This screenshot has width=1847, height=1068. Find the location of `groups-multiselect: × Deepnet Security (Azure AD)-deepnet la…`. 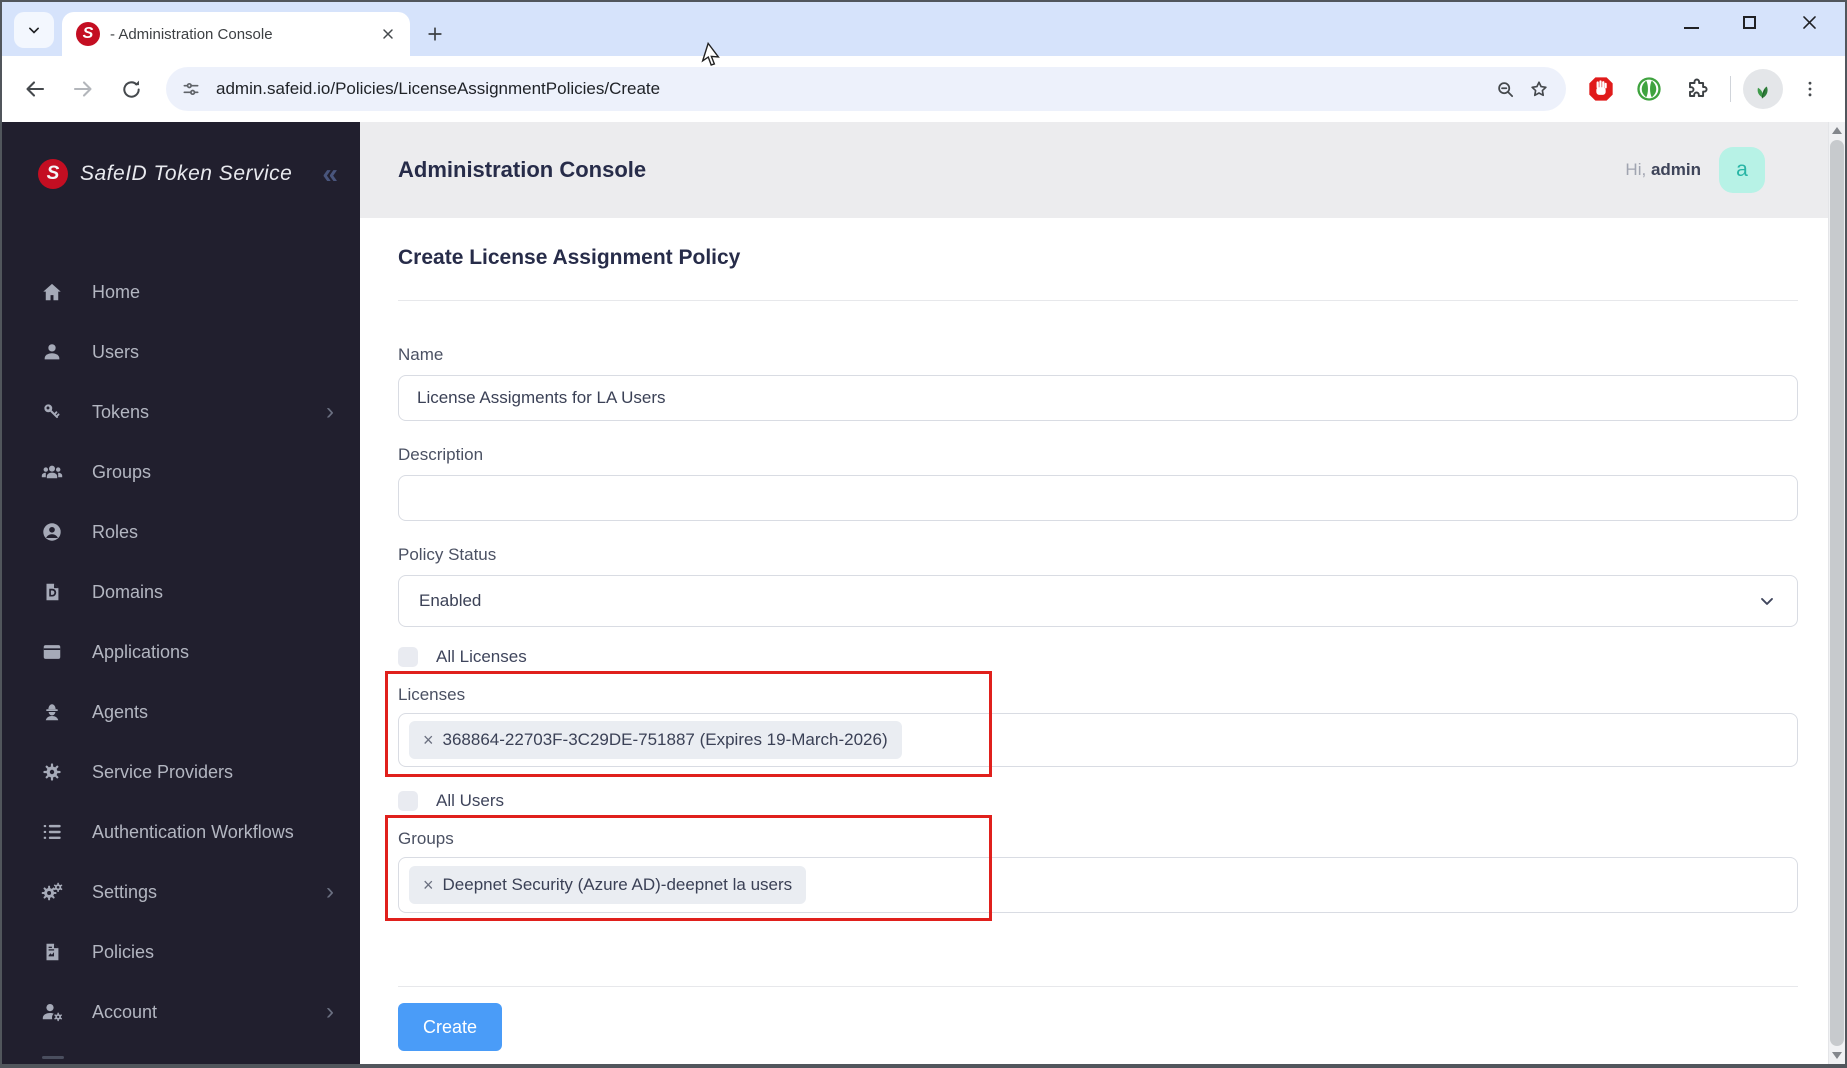

groups-multiselect: × Deepnet Security (Azure AD)-deepnet la… is located at coordinates (1098, 885).